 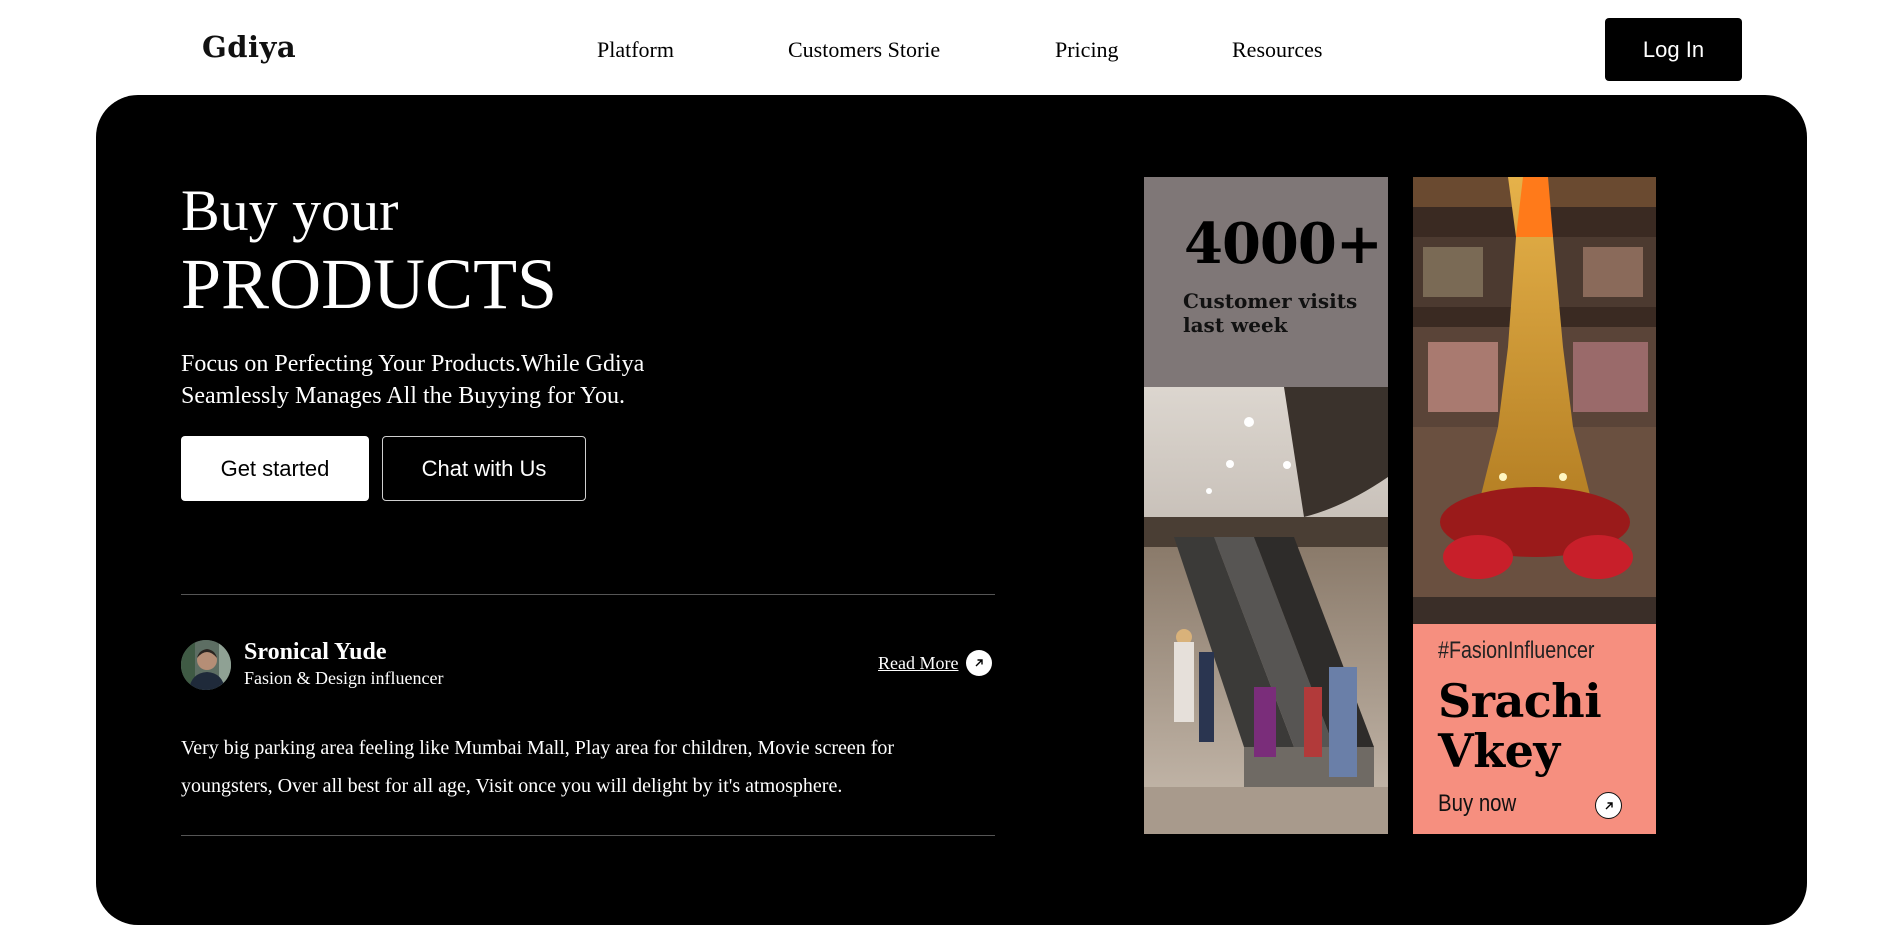 What do you see at coordinates (369, 284) in the screenshot?
I see `hero-title-line2: PRODUCTS` at bounding box center [369, 284].